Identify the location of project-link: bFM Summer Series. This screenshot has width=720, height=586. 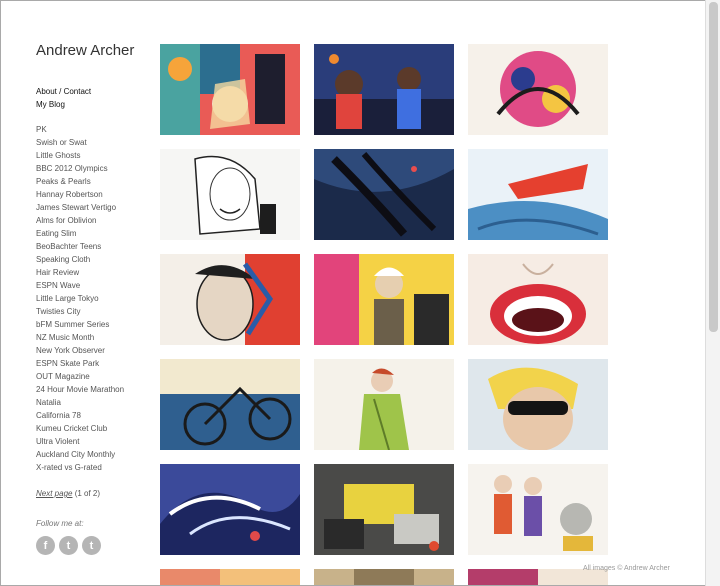
(80, 324).